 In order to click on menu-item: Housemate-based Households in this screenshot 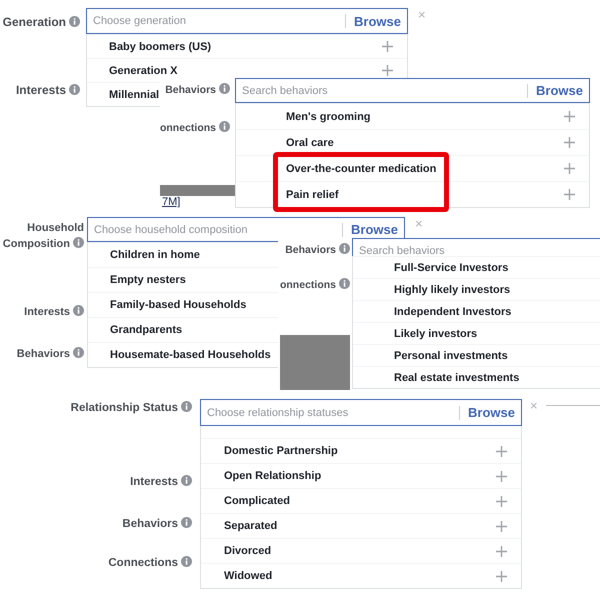, I will do `click(190, 355)`.